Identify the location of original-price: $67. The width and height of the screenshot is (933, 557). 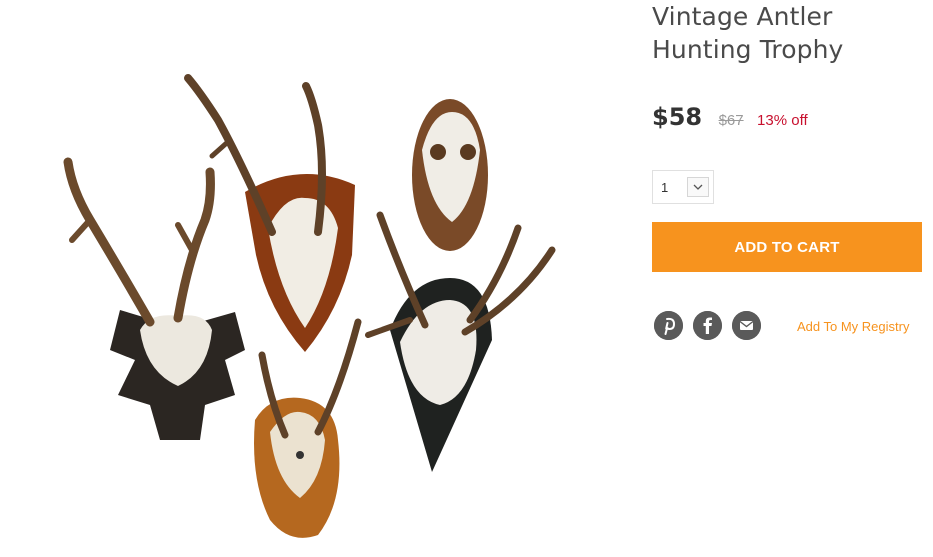
(731, 120).